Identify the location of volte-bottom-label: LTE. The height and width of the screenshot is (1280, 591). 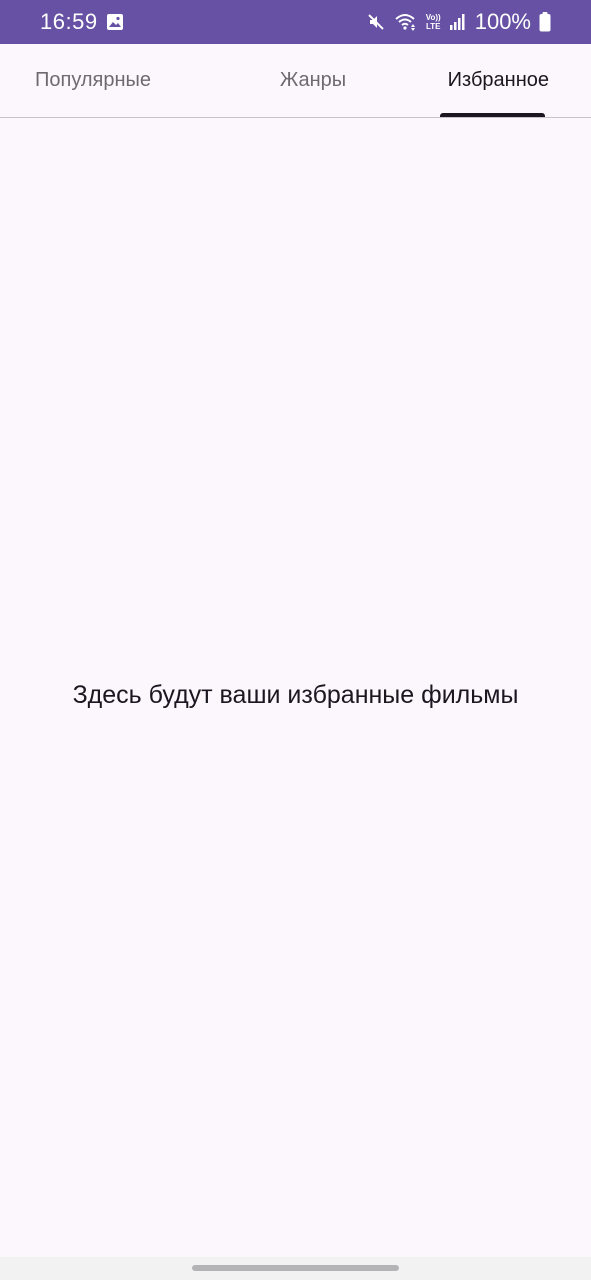
(433, 26).